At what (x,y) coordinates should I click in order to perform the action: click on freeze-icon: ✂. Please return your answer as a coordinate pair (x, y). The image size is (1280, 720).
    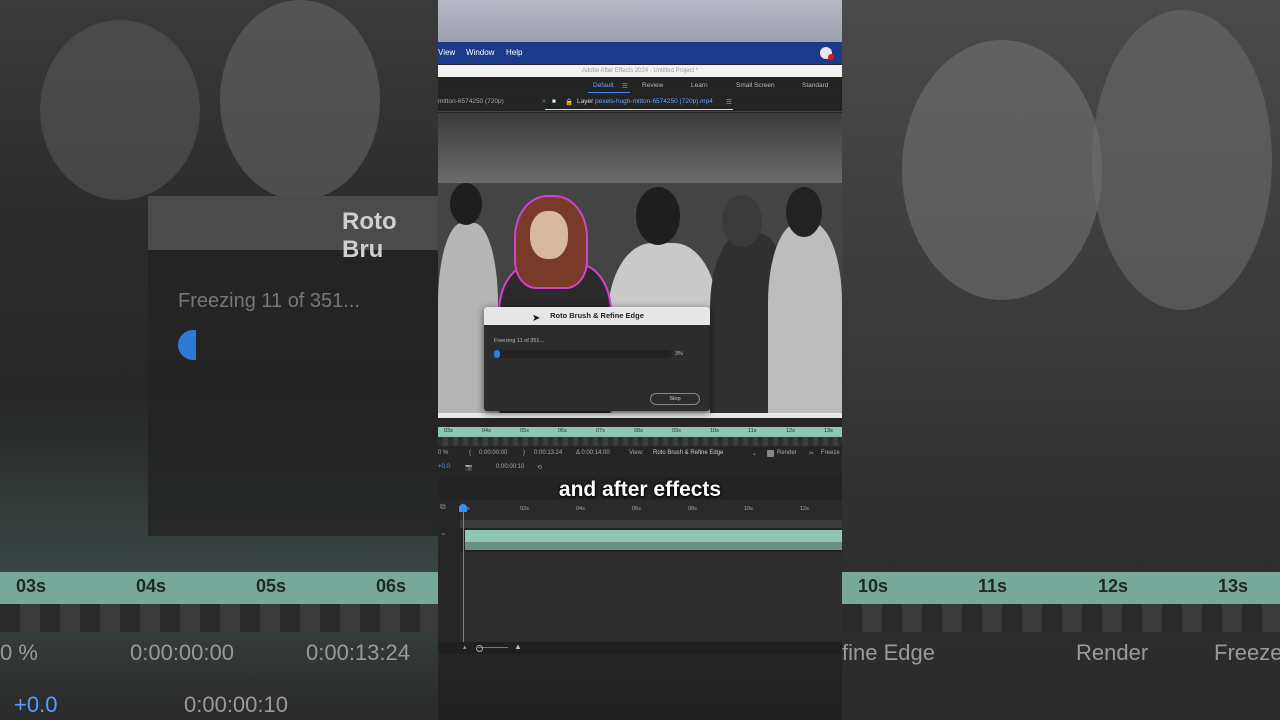
    Looking at the image, I should click on (811, 453).